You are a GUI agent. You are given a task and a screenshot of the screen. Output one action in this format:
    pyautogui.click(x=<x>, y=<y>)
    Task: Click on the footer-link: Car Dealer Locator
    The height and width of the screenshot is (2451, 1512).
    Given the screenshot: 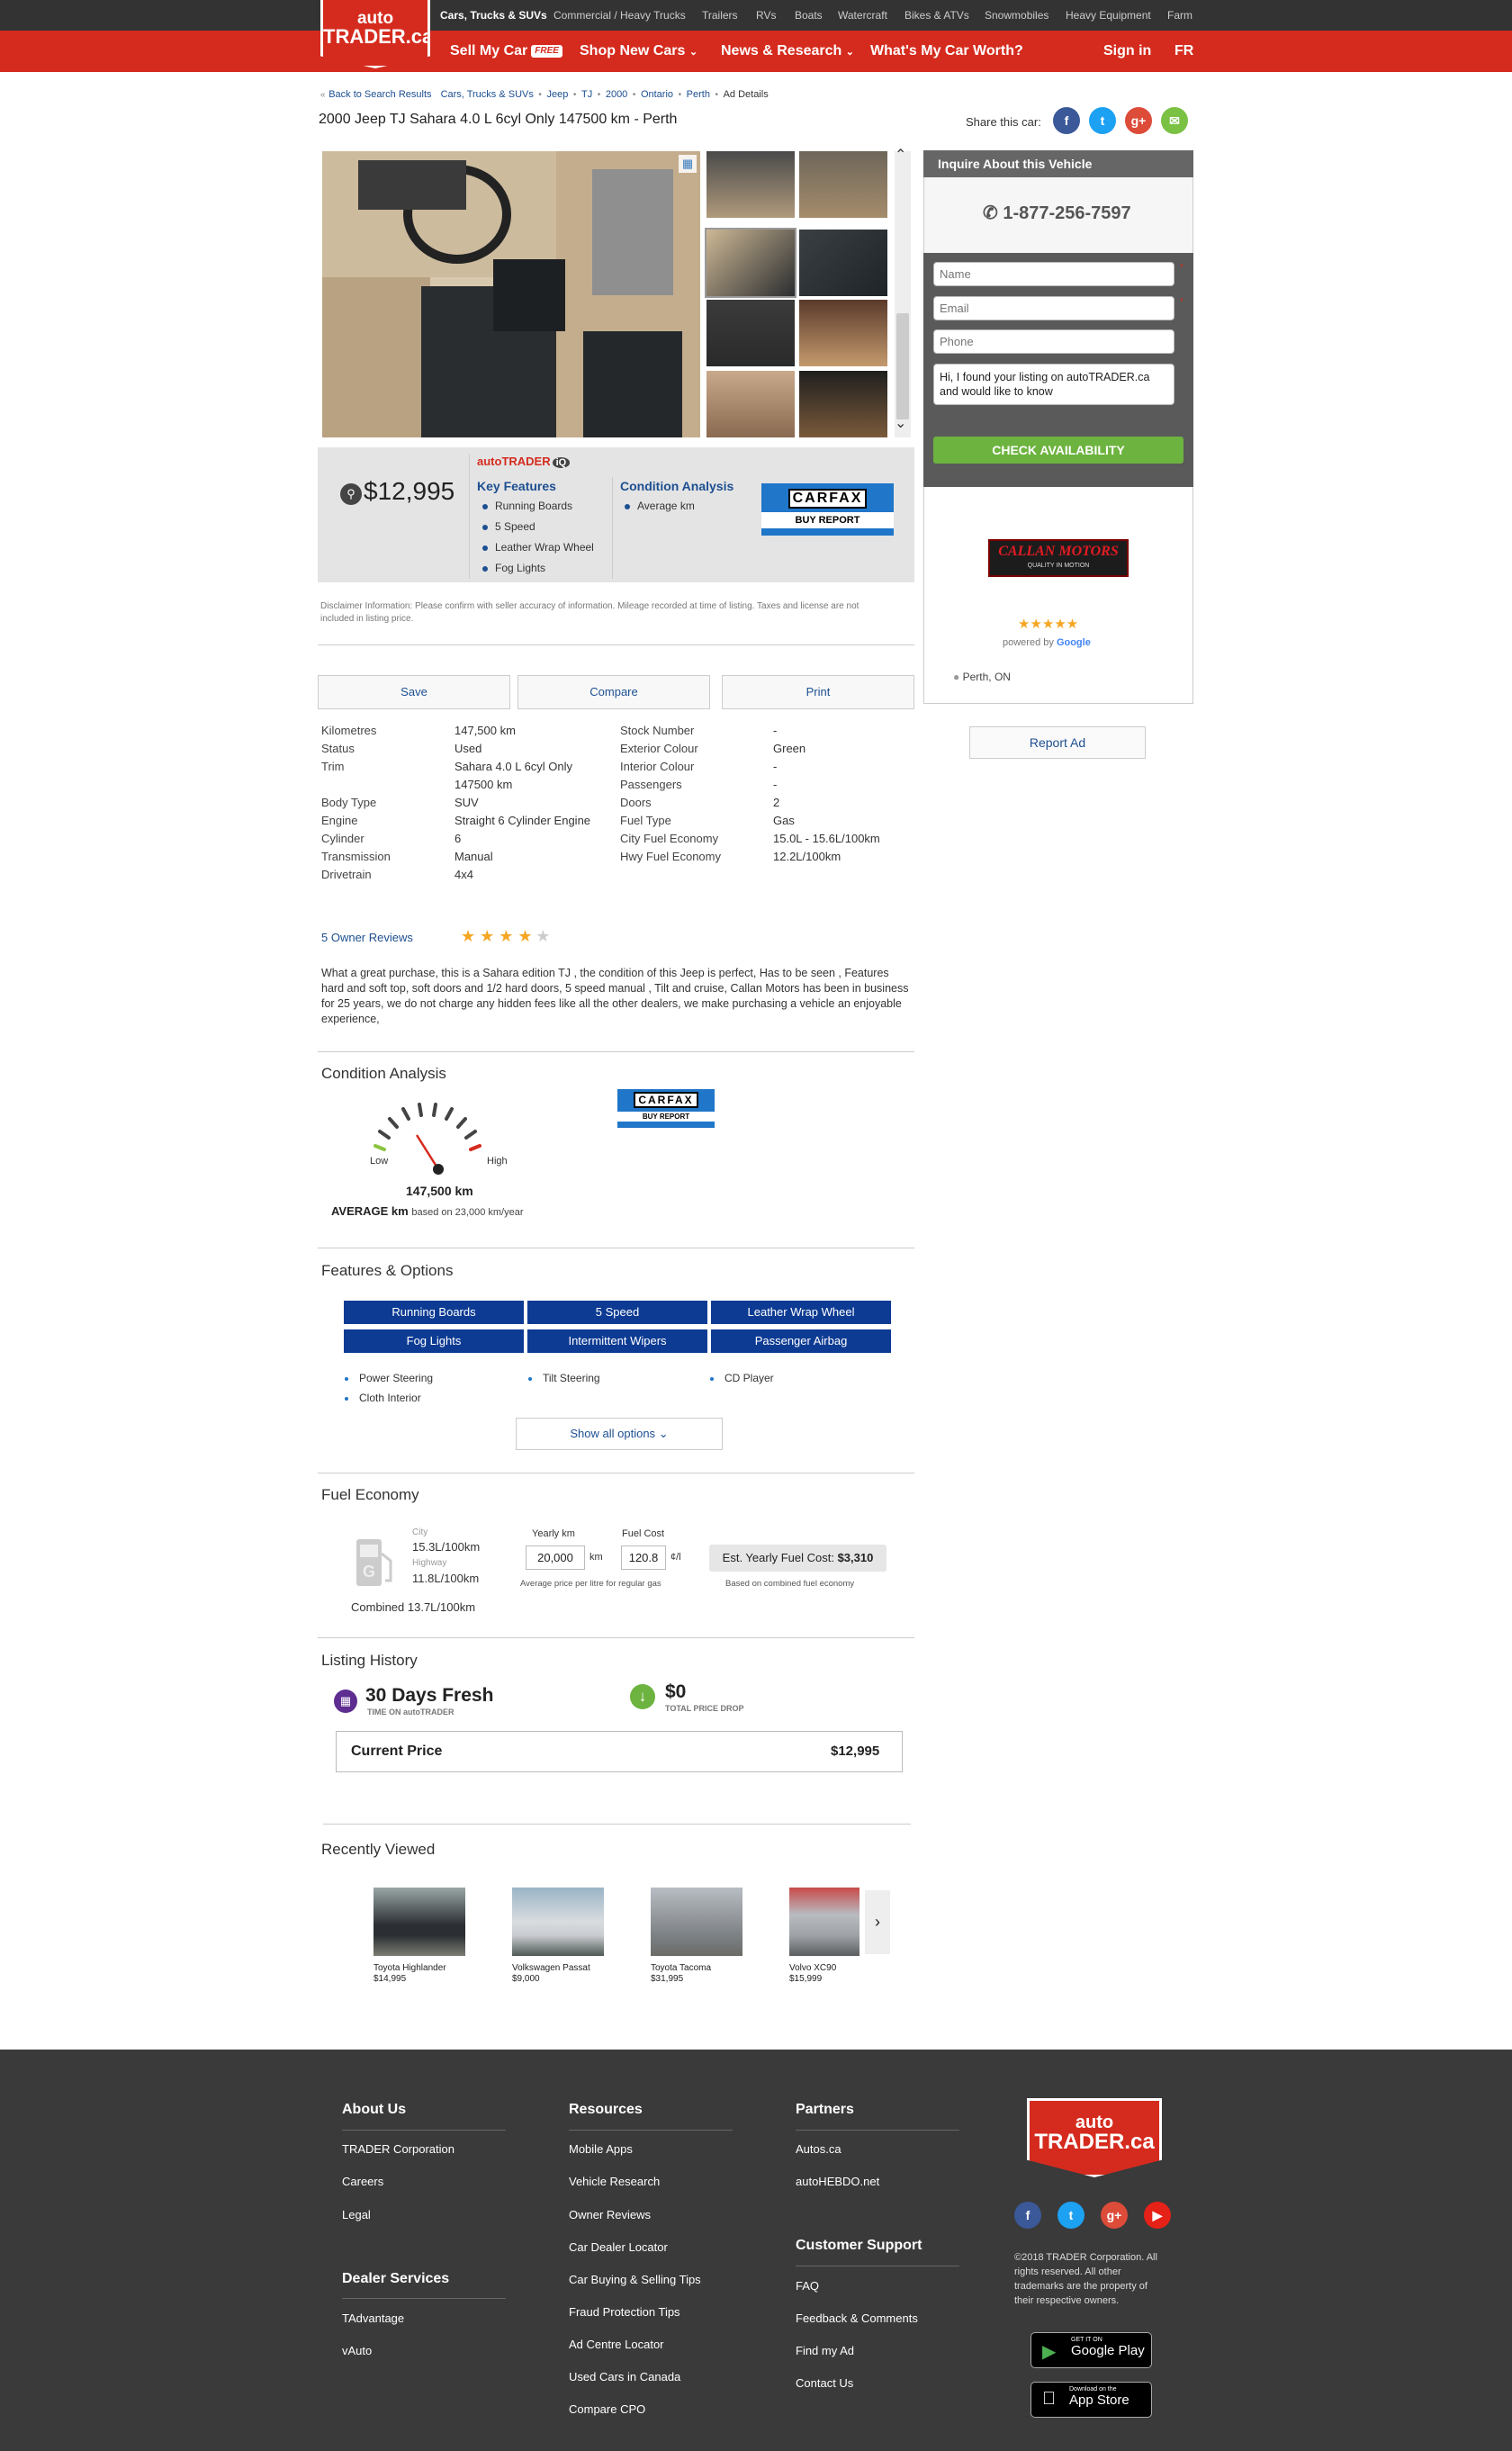 What is the action you would take?
    pyautogui.click(x=619, y=2247)
    